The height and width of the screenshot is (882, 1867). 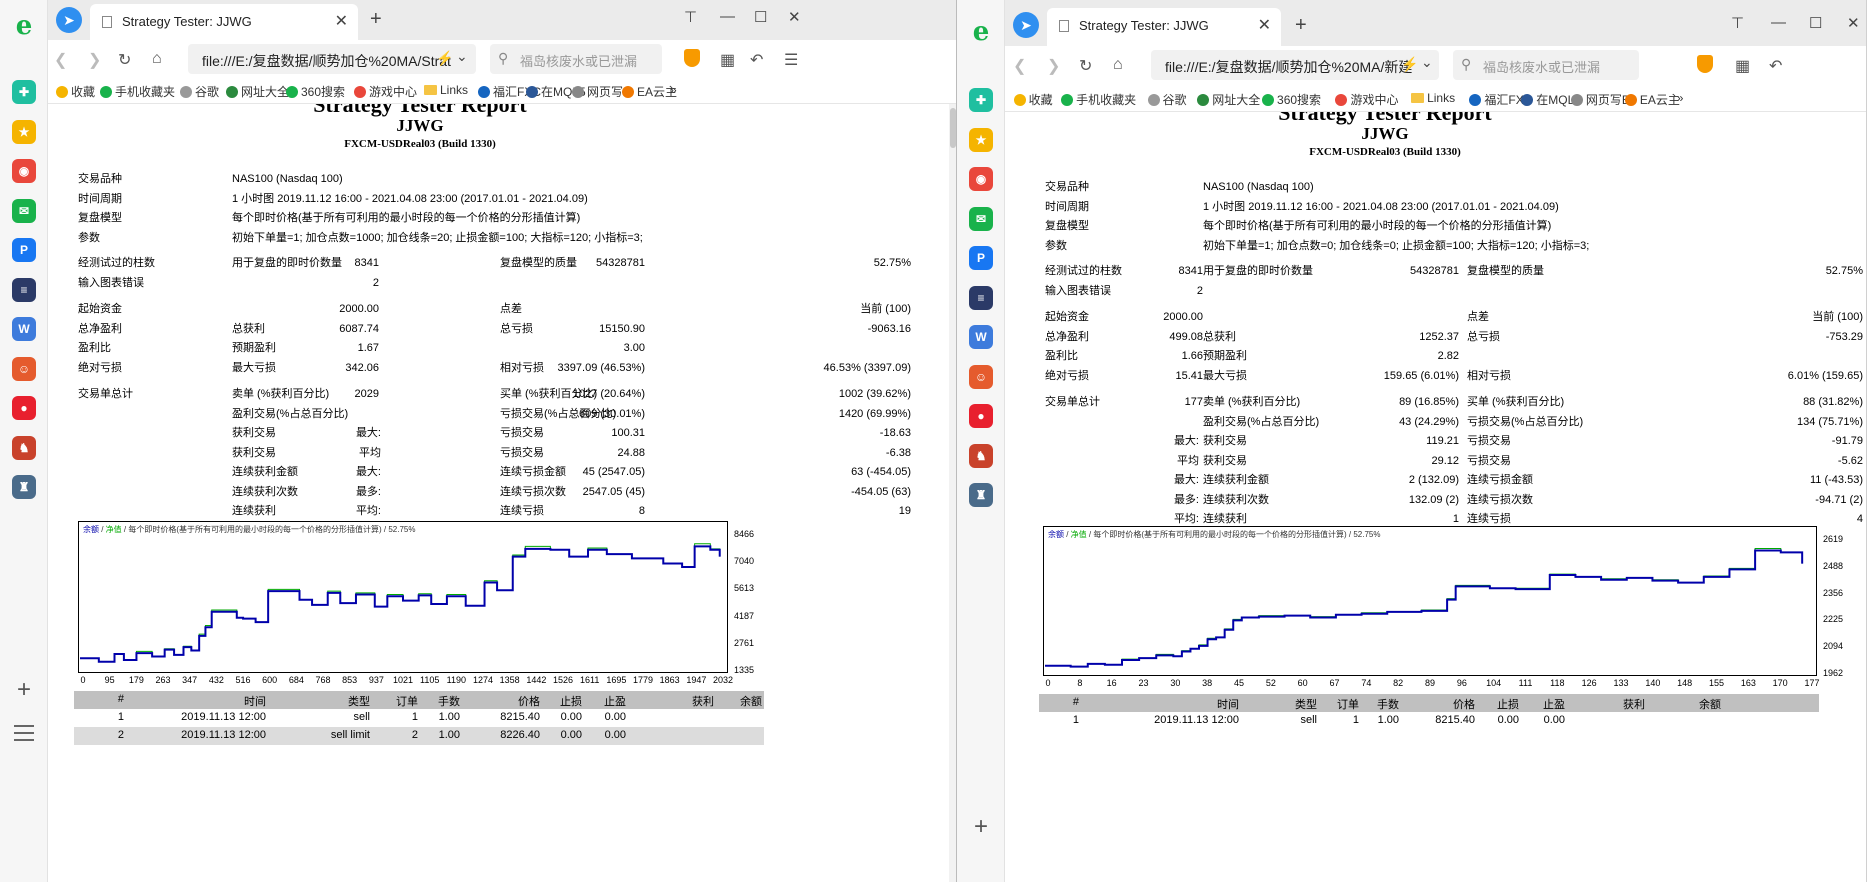 What do you see at coordinates (533, 472) in the screenshot?
I see `max-cons-losses-label: 连续亏损金额` at bounding box center [533, 472].